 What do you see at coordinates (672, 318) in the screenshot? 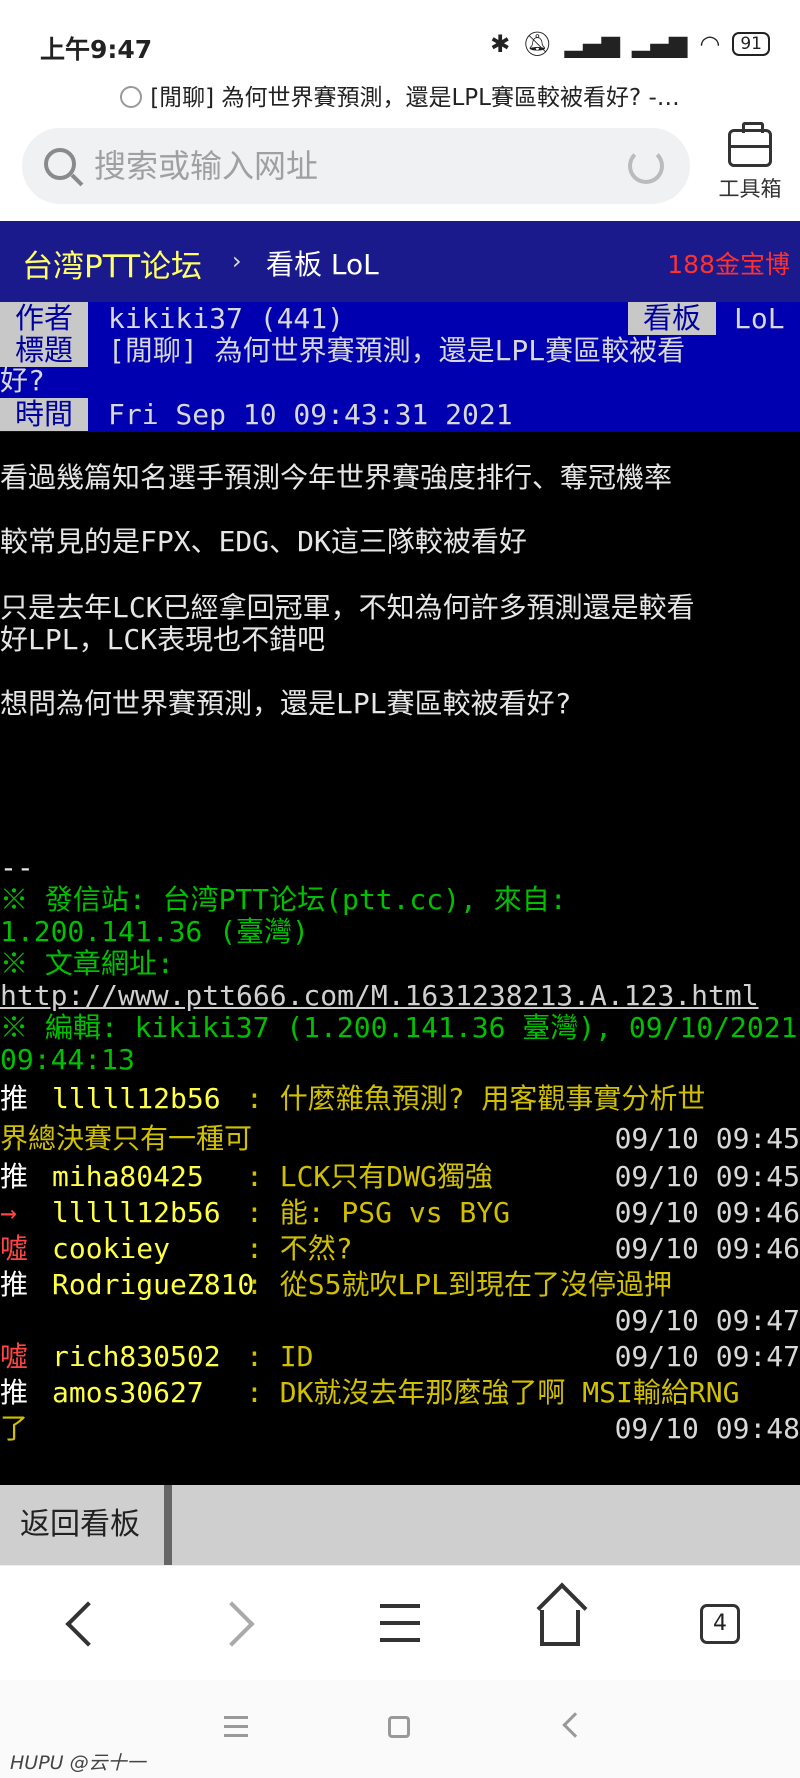
I see `board-tag: 看板` at bounding box center [672, 318].